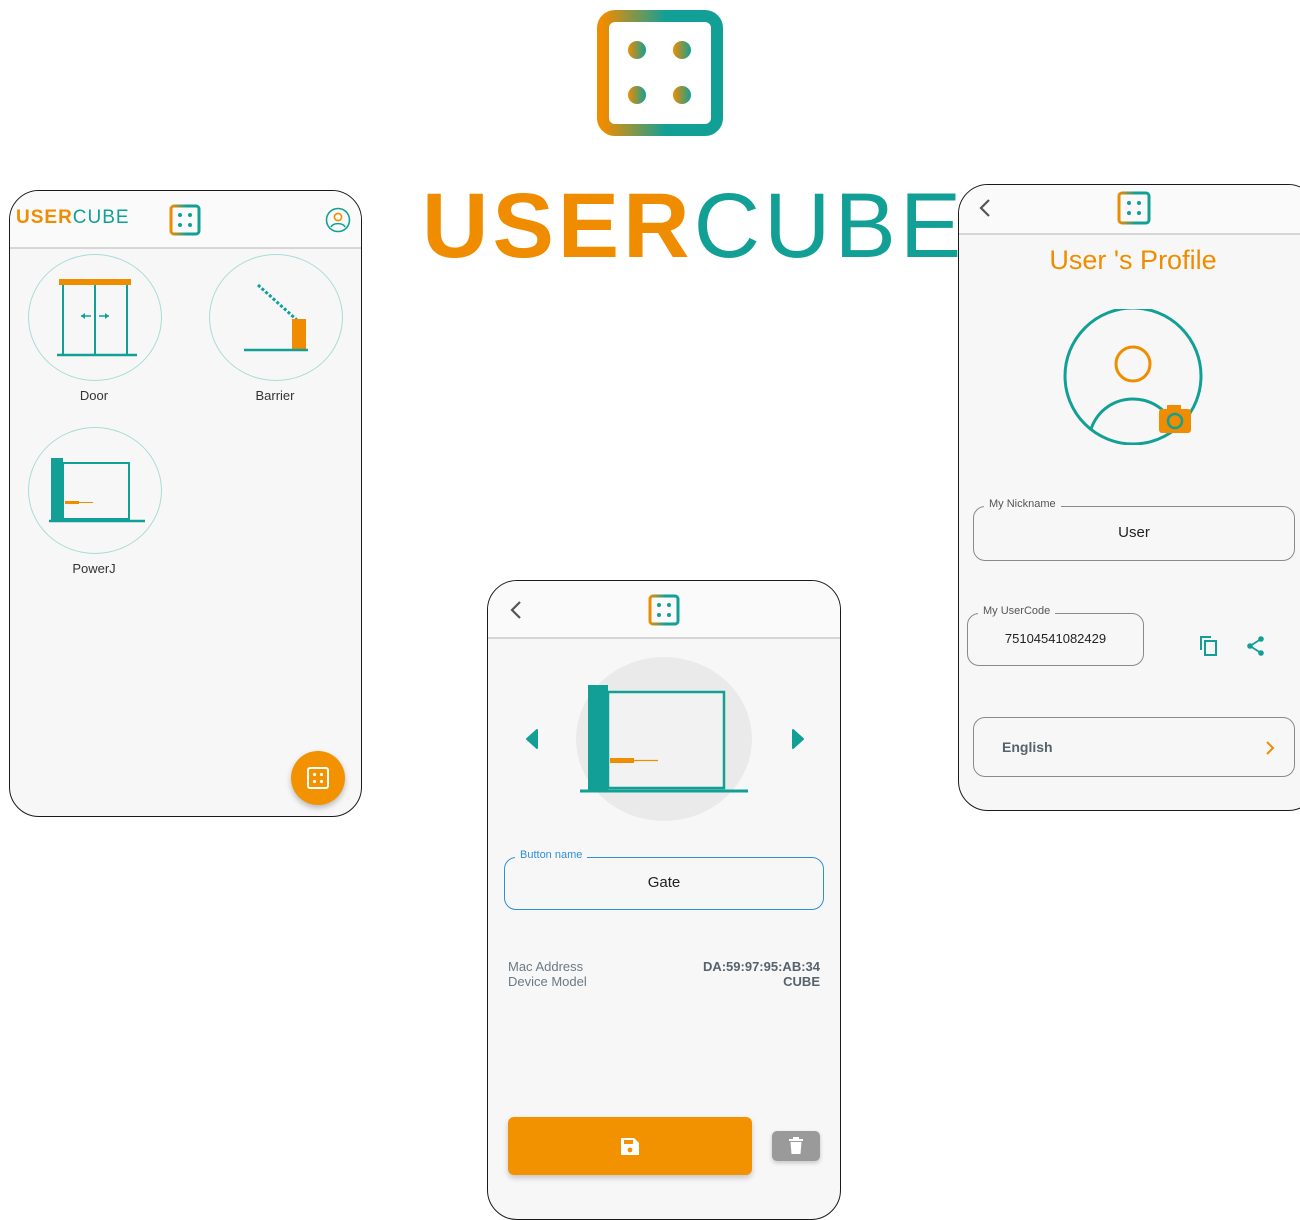 This screenshot has height=1220, width=1300. I want to click on button-name-field: Button name Gate, so click(664, 879).